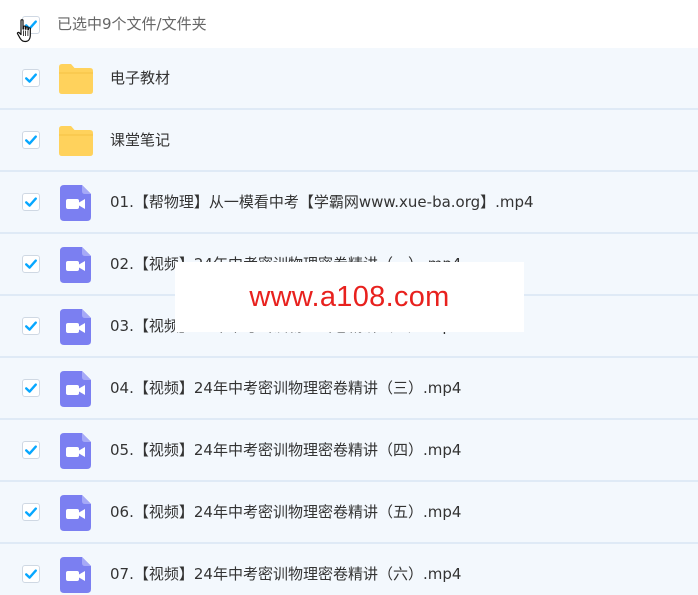  Describe the element at coordinates (285, 512) in the screenshot. I see `file-name: 06.【视频】24年中考密训物理密卷精讲（五）.mp4` at that location.